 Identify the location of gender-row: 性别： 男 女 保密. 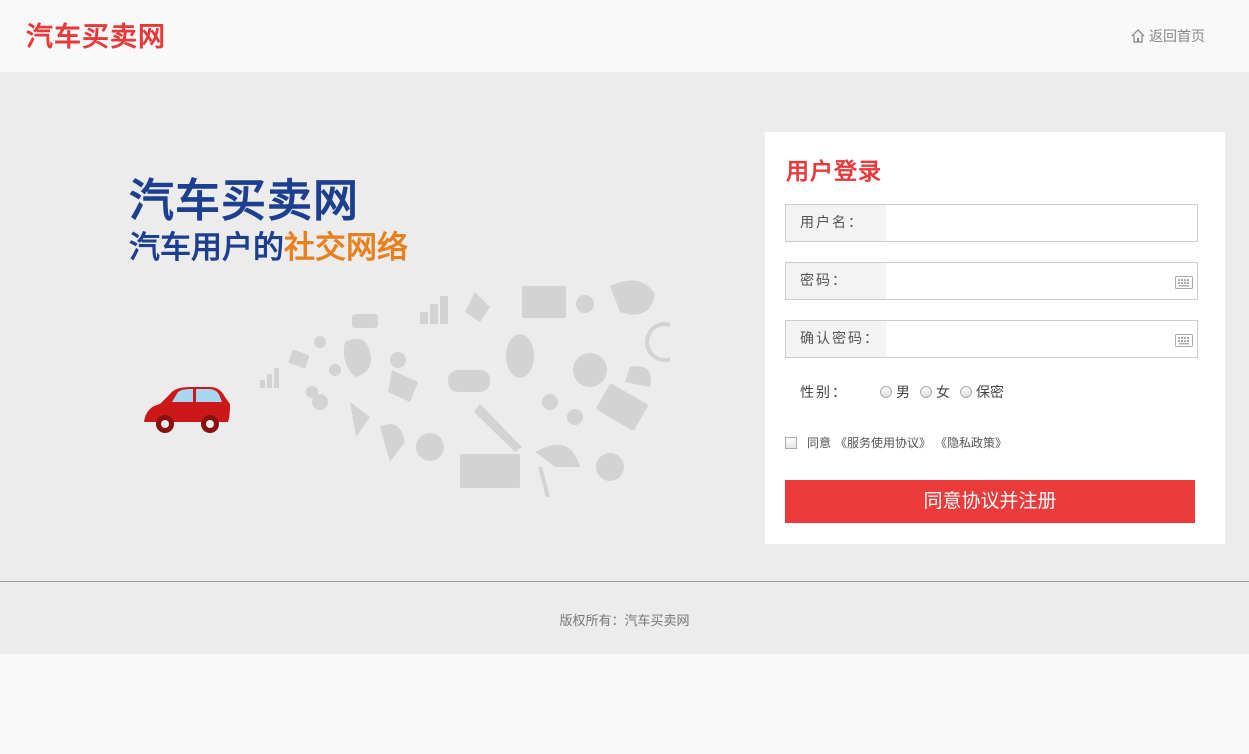
(907, 392).